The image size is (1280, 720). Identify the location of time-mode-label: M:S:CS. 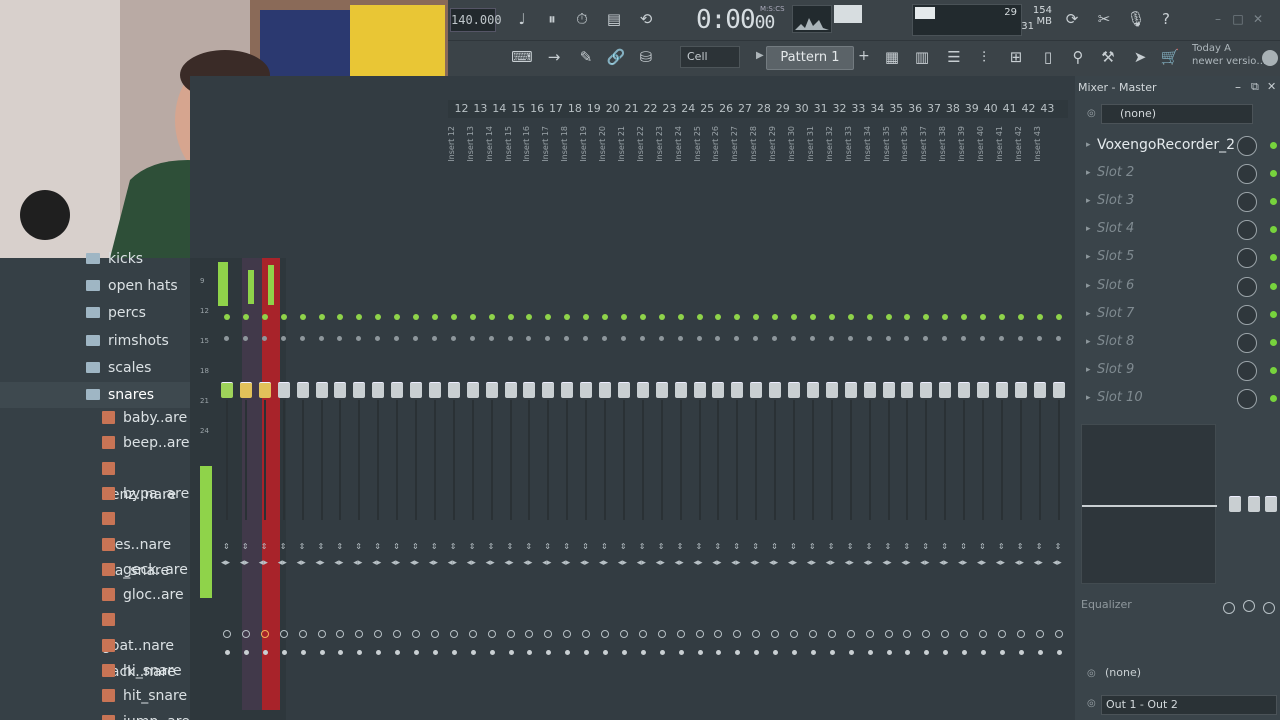
(772, 9).